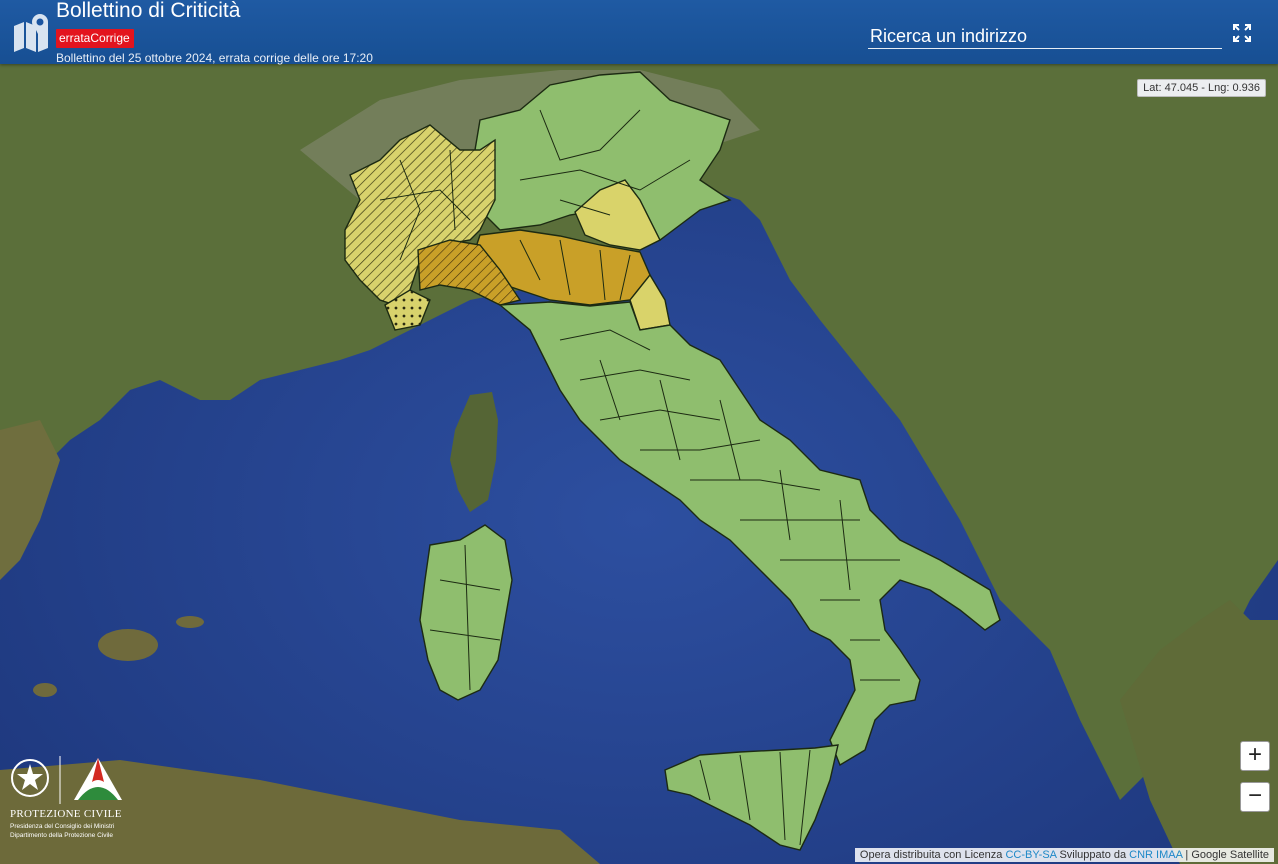 This screenshot has width=1278, height=864. What do you see at coordinates (1155, 855) in the screenshot?
I see `developer-link: CNR IMAA` at bounding box center [1155, 855].